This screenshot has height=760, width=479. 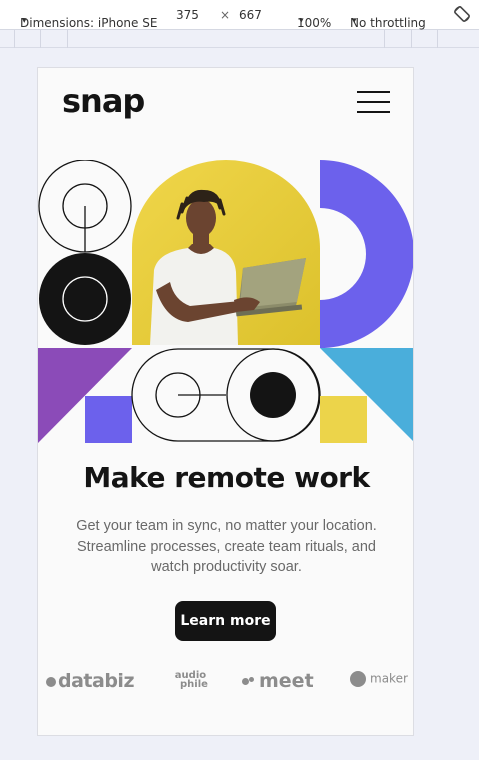 I want to click on client-logo-meet: meet, so click(x=278, y=681).